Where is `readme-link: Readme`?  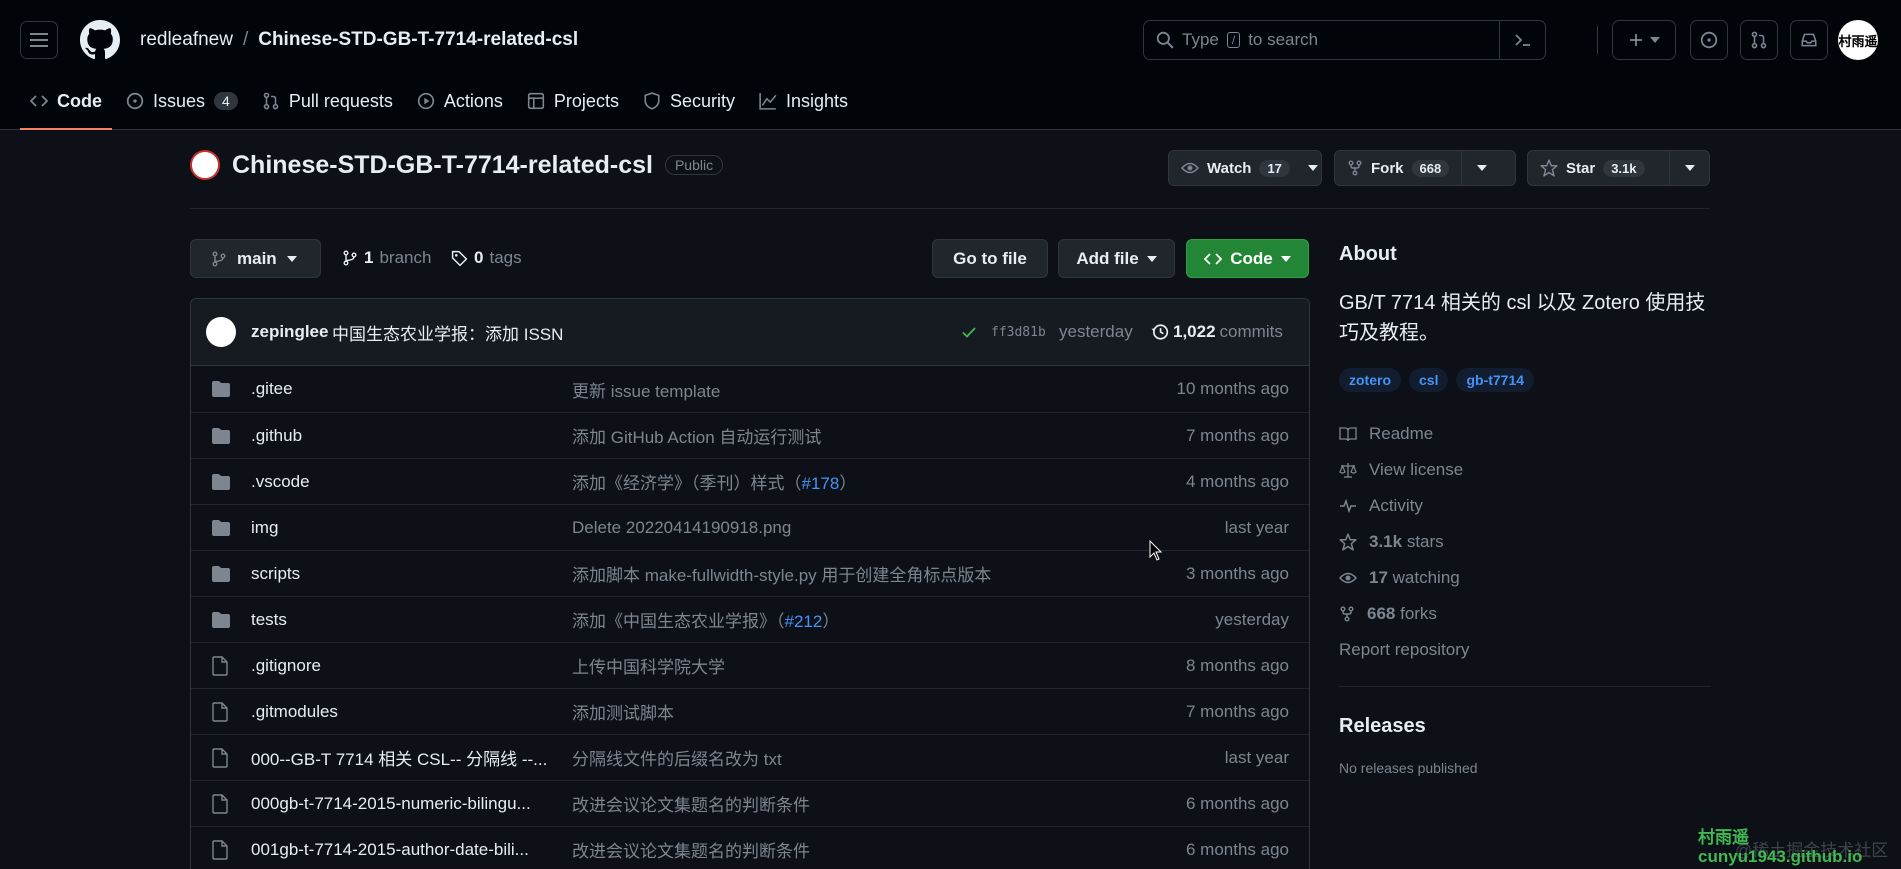
readme-link: Readme is located at coordinates (1525, 434).